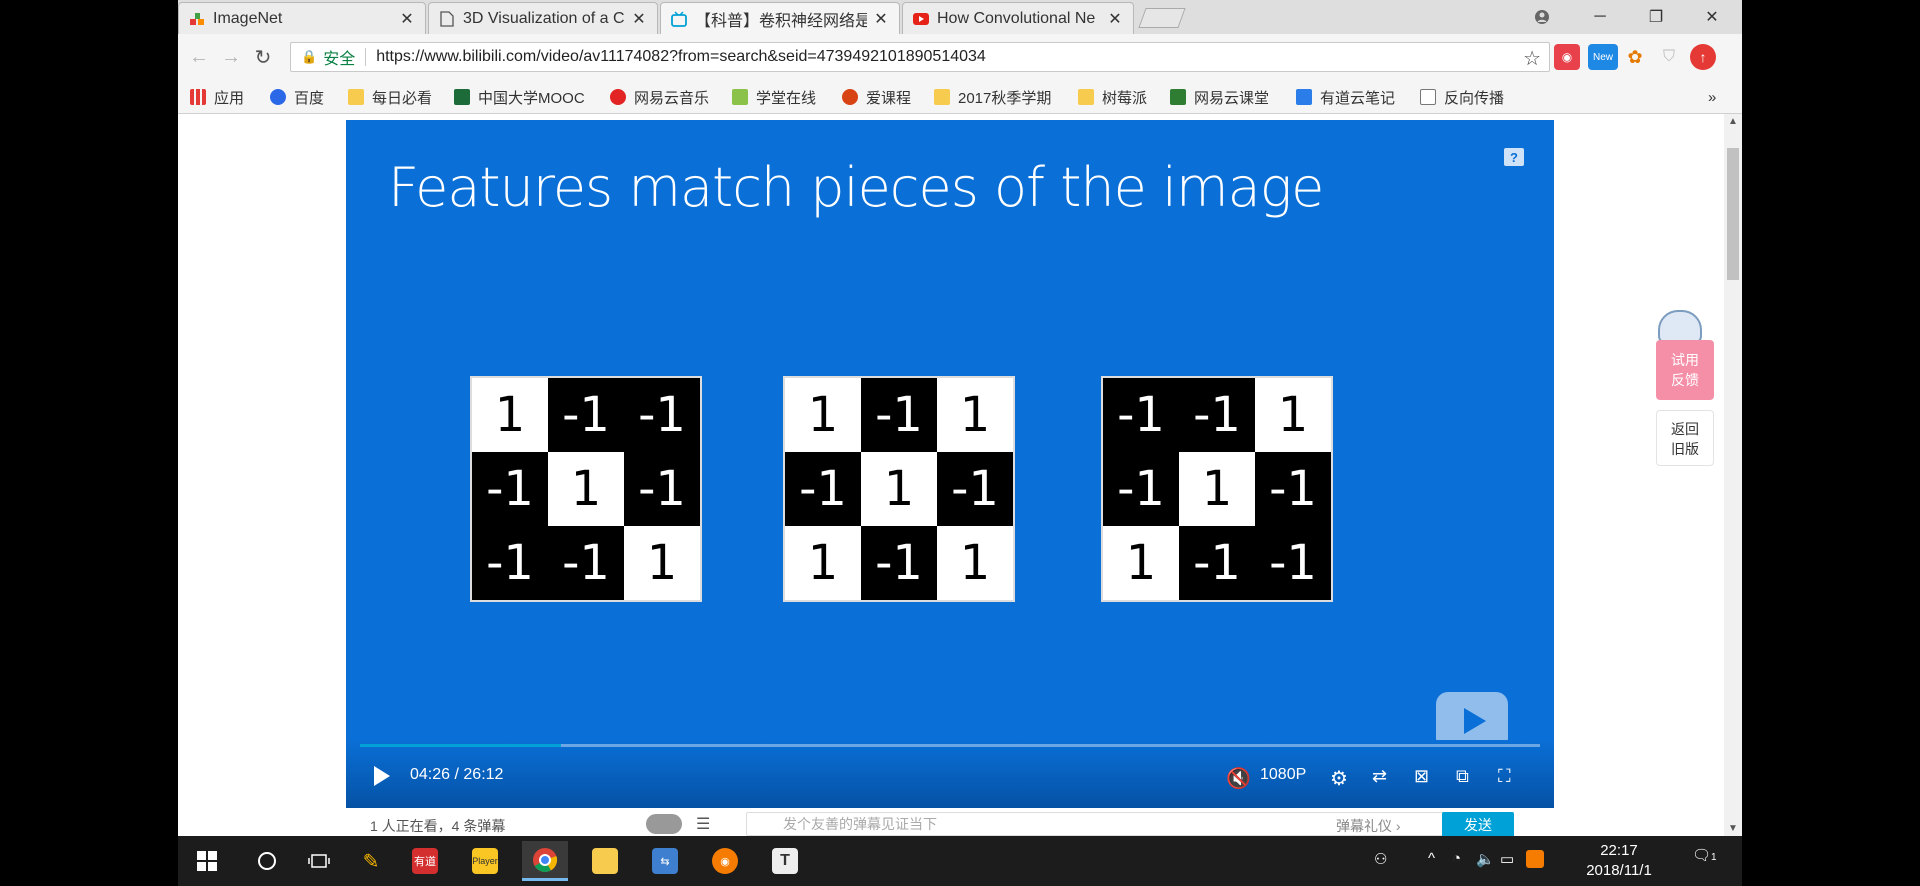  Describe the element at coordinates (1600, 17) in the screenshot. I see `minimize-button: ─` at that location.